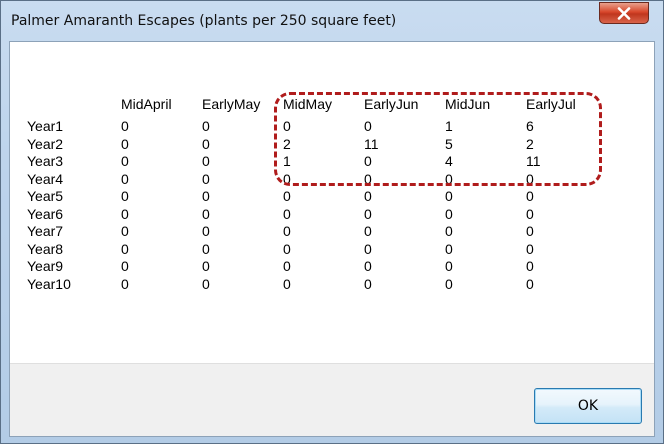 The width and height of the screenshot is (666, 446). Describe the element at coordinates (231, 104) in the screenshot. I see `column-header: EarlyMay` at that location.